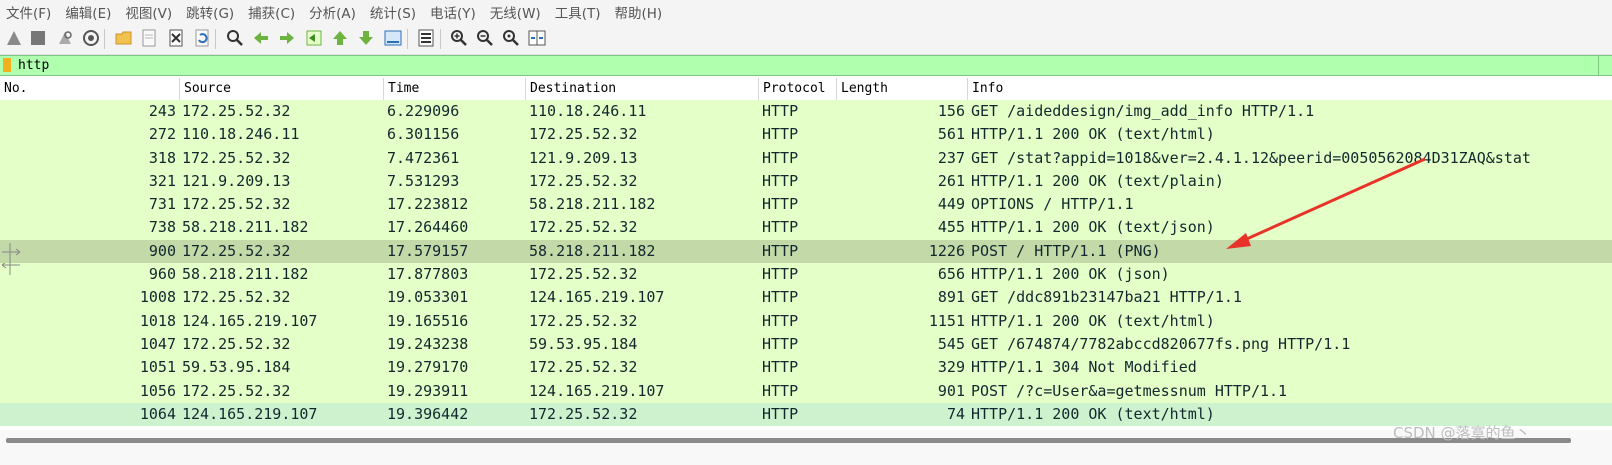  I want to click on packet-number: 321, so click(162, 180).